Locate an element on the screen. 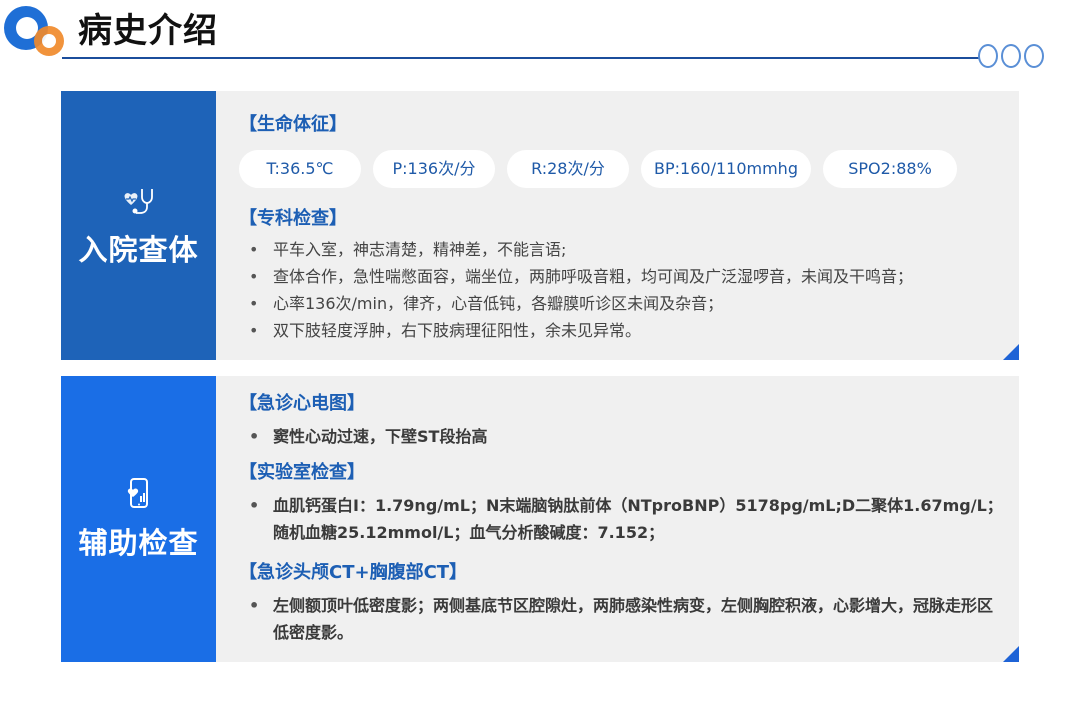  list-item: 查体合作，急性喘憋面容，端坐位，两肺呼吸音粗，均可闻及广泛湿啰音，未闻及干鸣音； is located at coordinates (621, 276).